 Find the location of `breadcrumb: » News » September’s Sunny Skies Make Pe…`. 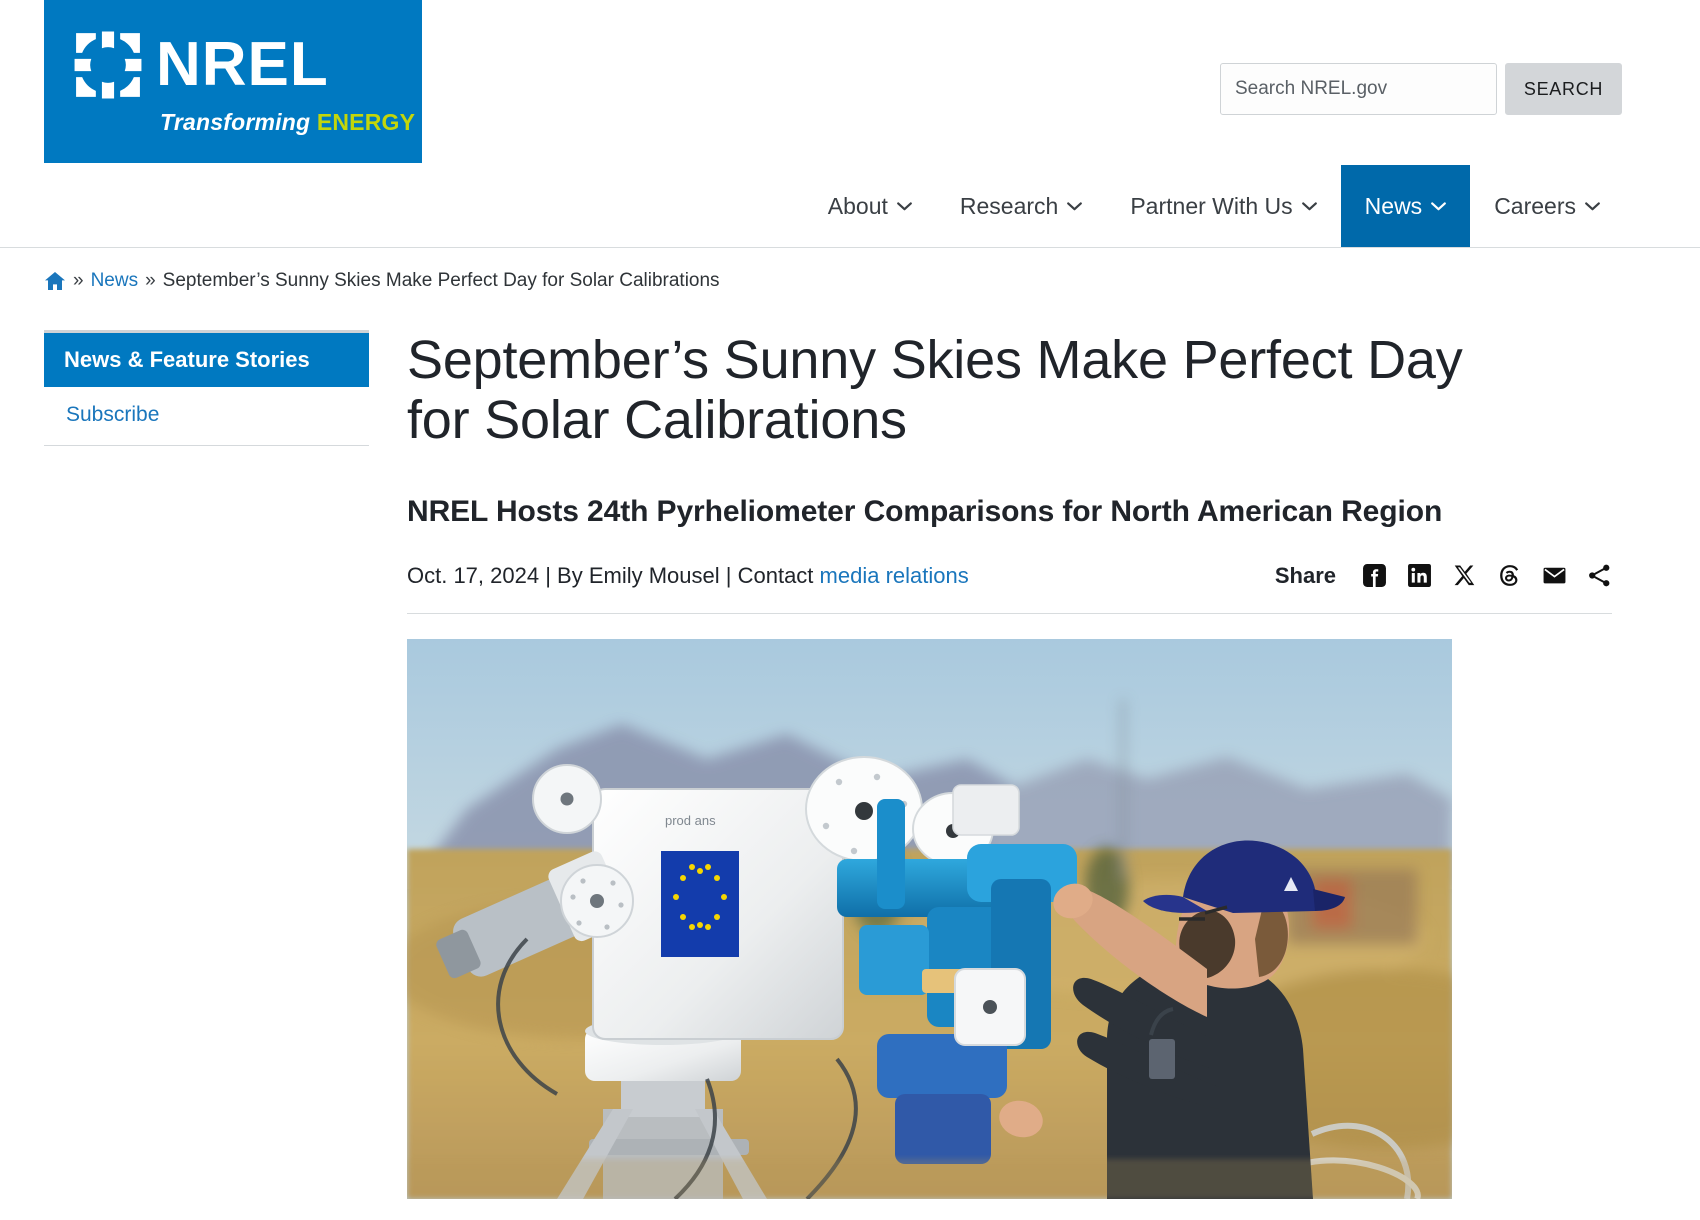

breadcrumb: » News » September’s Sunny Skies Make Pe… is located at coordinates (850, 270).